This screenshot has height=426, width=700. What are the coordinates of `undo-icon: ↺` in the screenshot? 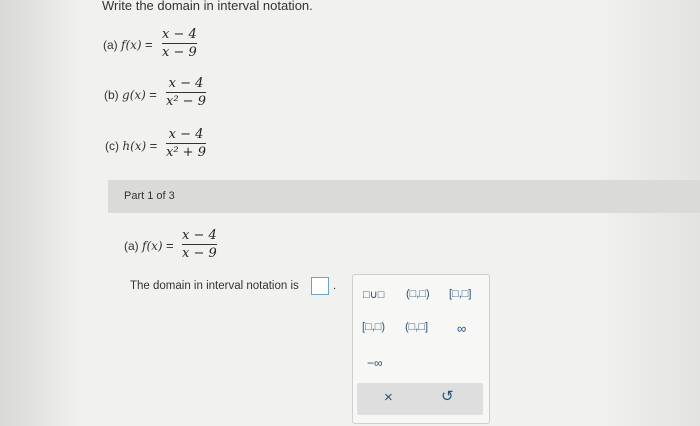 It's located at (447, 396).